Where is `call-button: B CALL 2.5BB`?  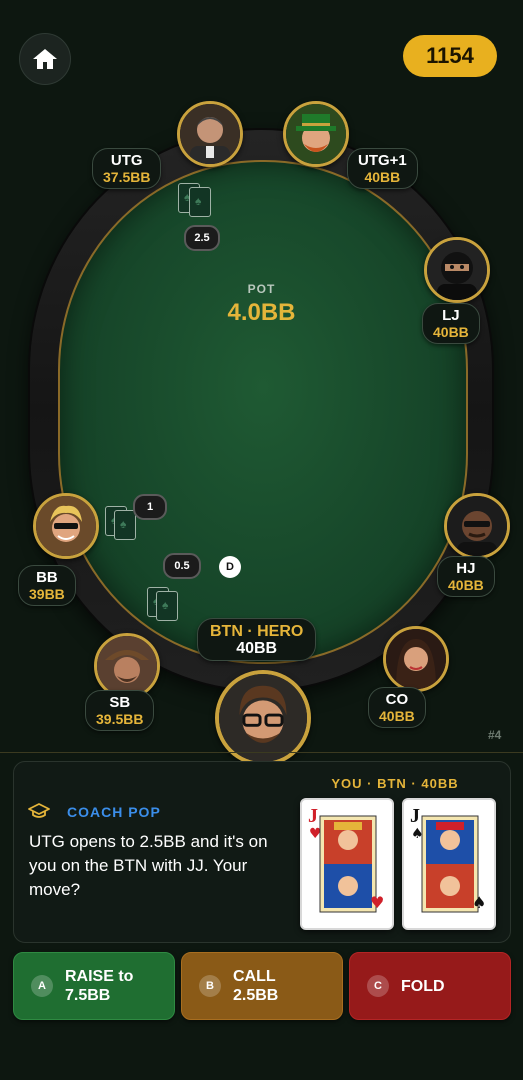
call-button: B CALL 2.5BB is located at coordinates (262, 986).